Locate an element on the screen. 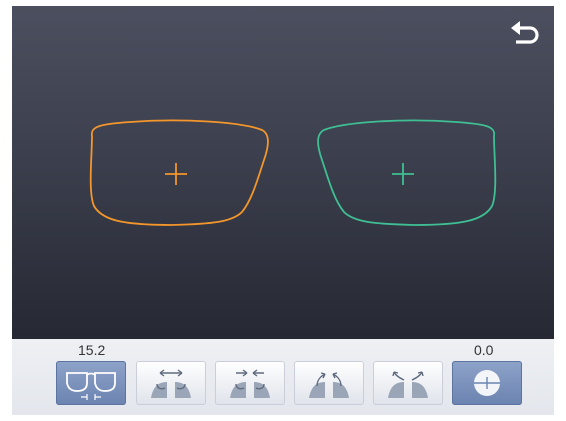  narrow-button is located at coordinates (250, 383).